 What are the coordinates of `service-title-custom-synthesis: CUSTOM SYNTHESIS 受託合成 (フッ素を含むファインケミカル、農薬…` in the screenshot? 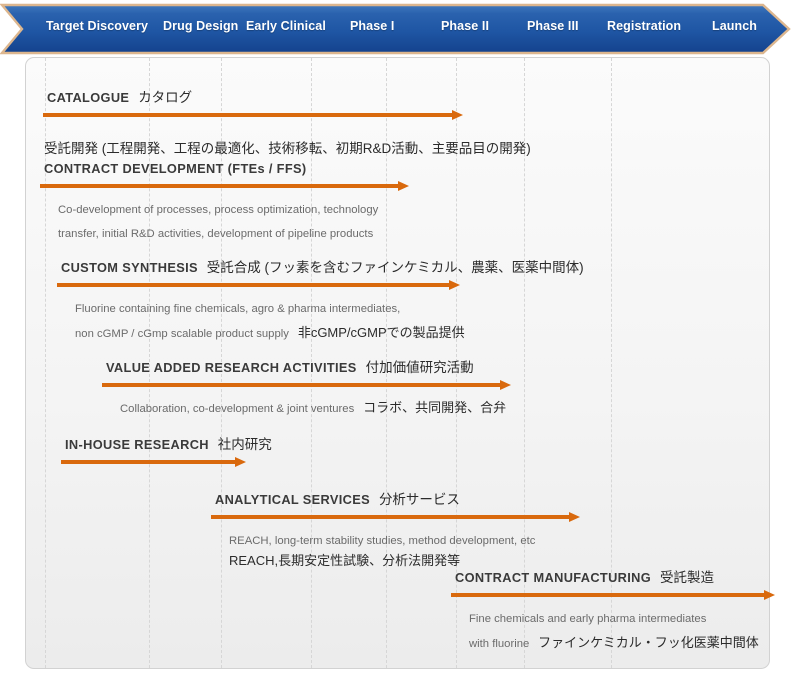 It's located at (426, 268).